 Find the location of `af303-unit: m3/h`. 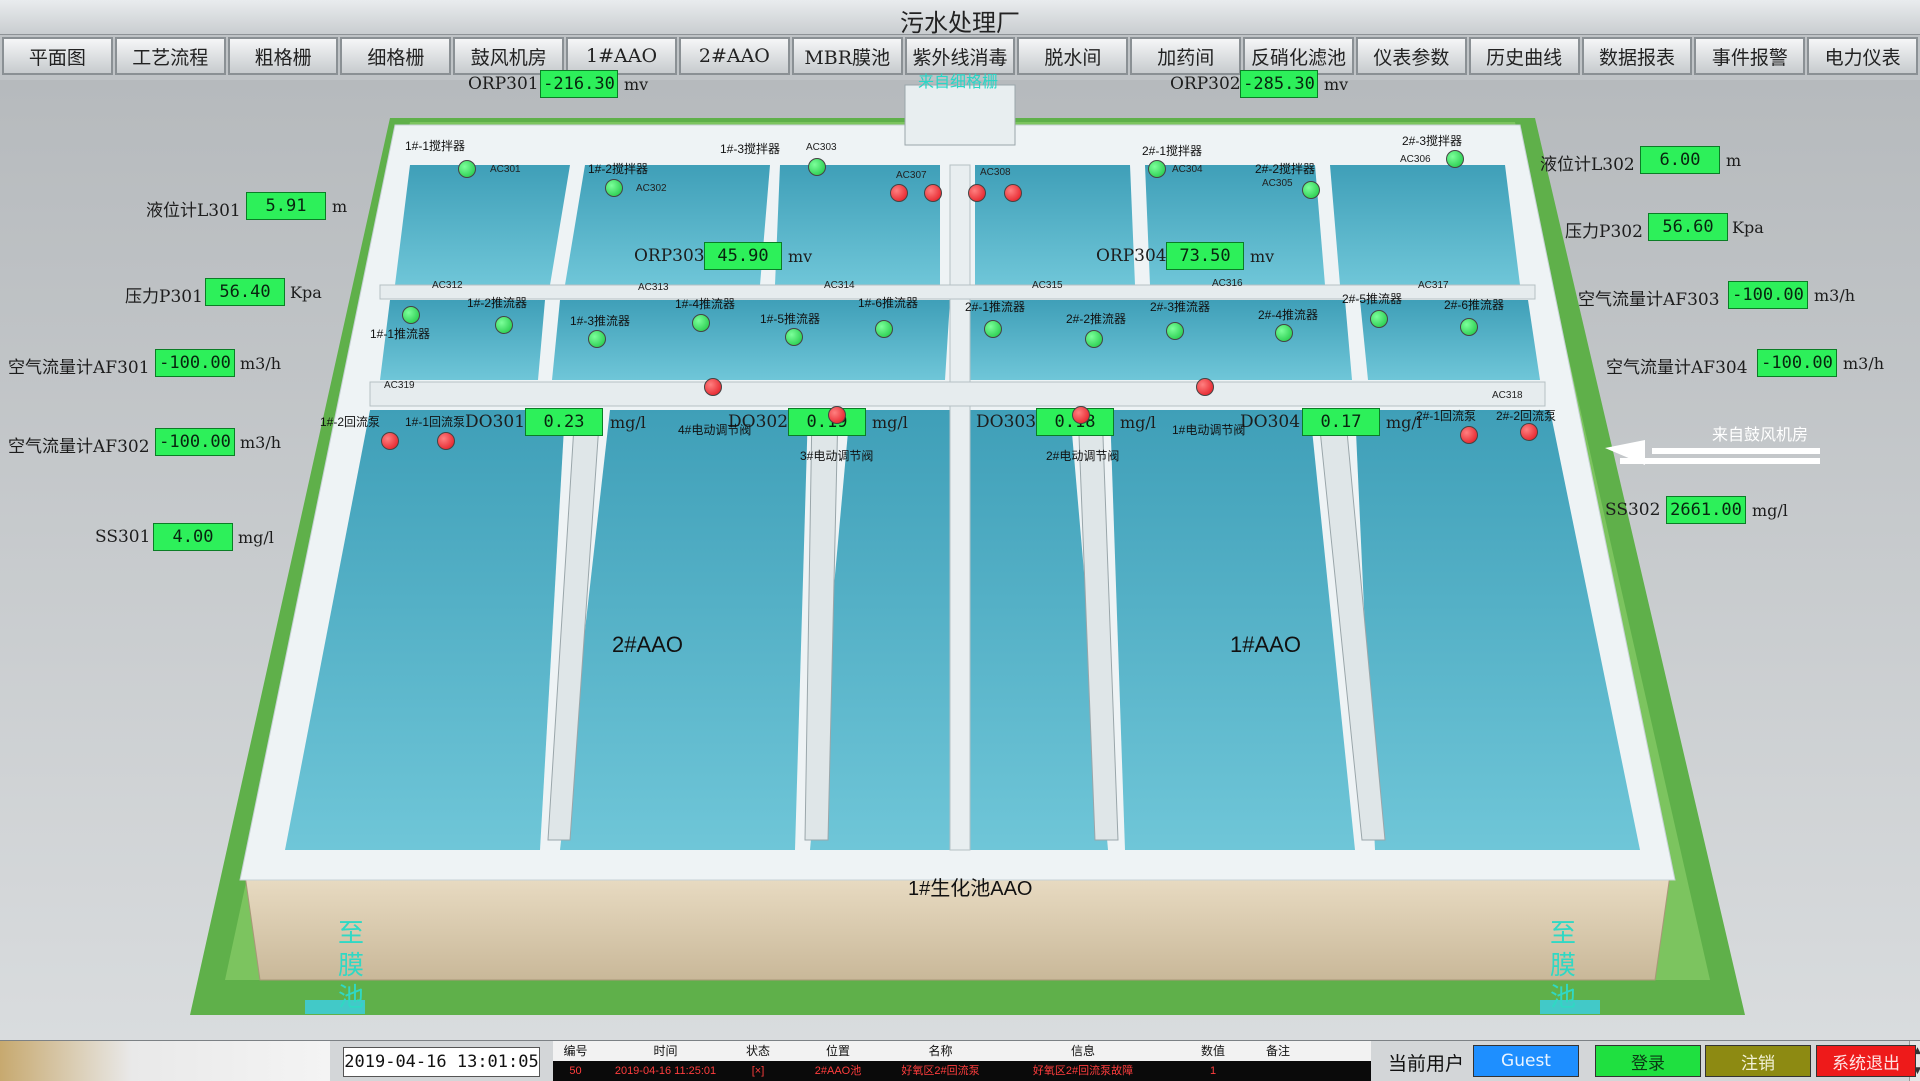

af303-unit: m3/h is located at coordinates (1835, 295).